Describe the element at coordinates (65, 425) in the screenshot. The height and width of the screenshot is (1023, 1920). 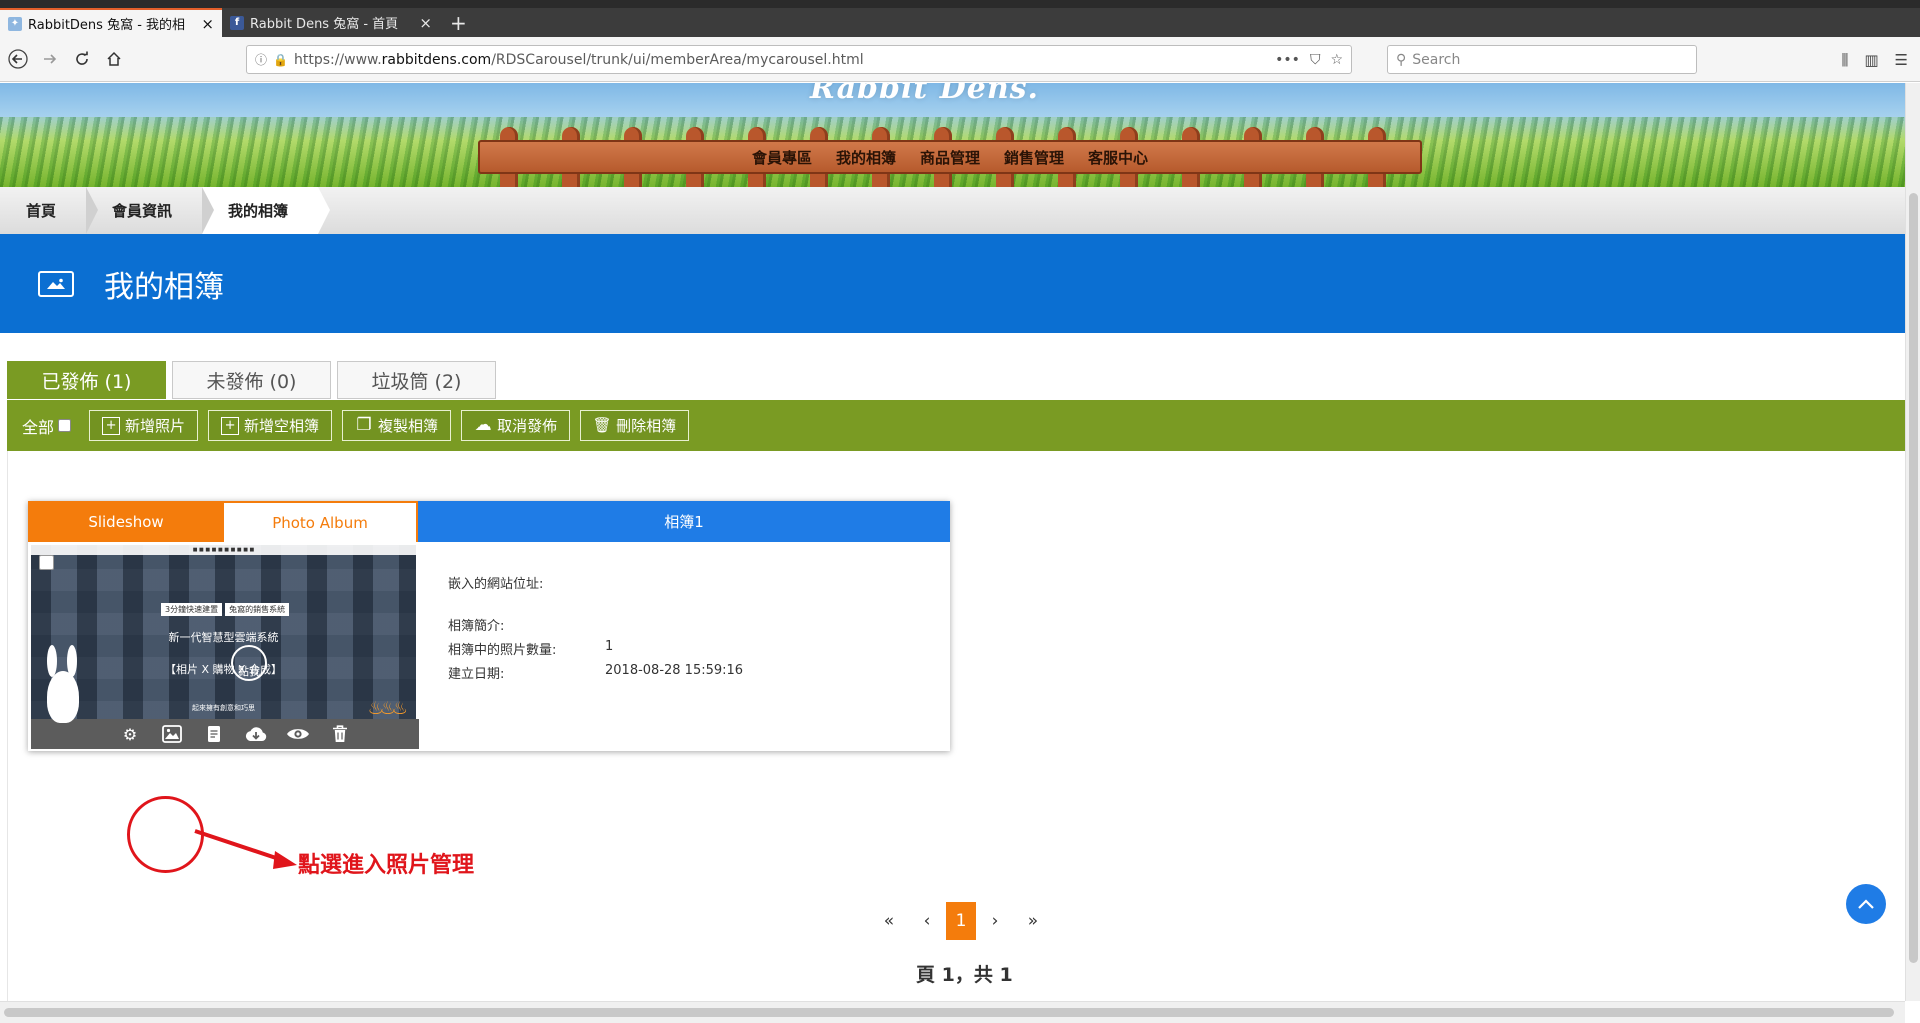
I see `select-all-checkbox` at that location.